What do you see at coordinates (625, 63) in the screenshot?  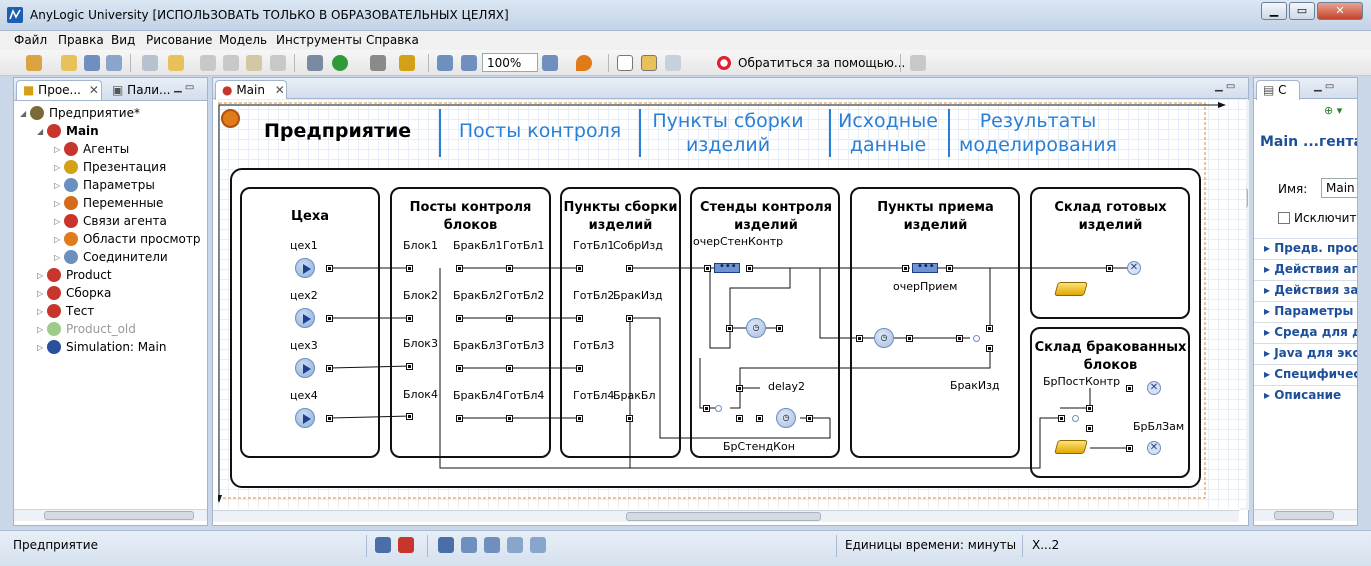 I see `grid-icon` at bounding box center [625, 63].